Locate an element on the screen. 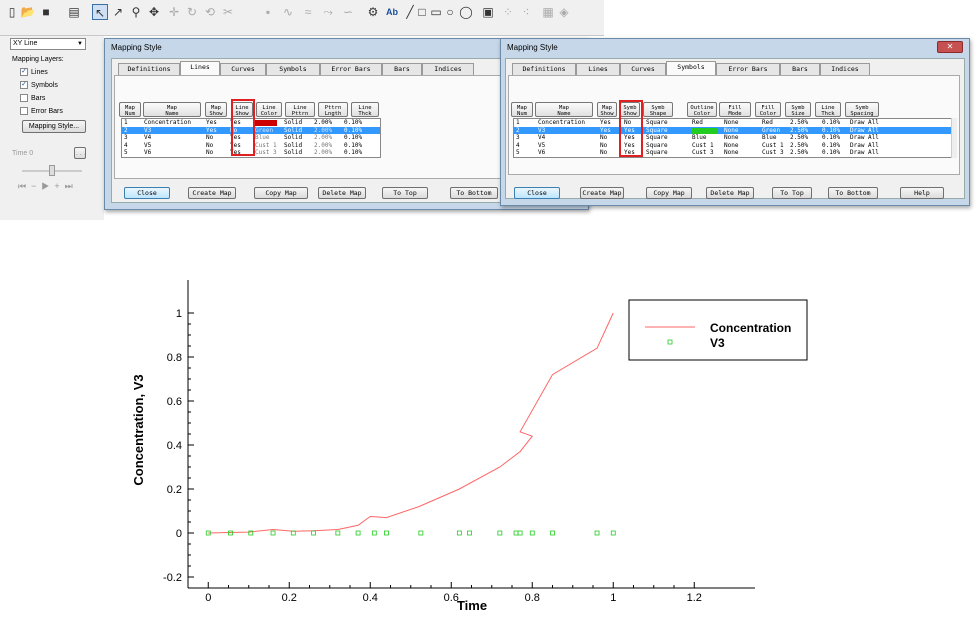  checkbox-symbols: ✓ is located at coordinates (24, 85).